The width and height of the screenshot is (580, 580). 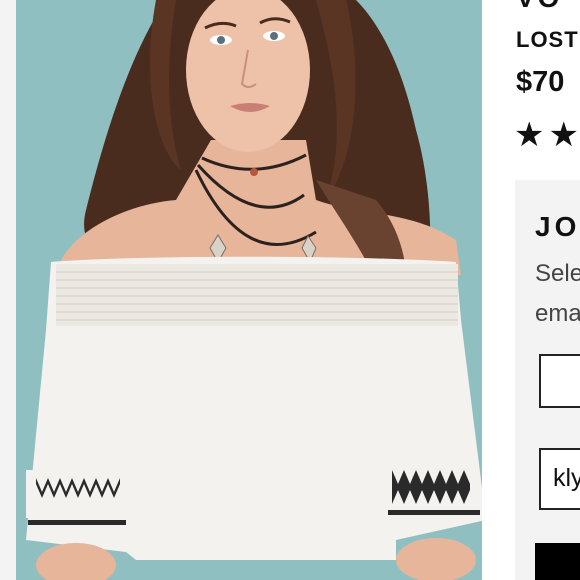 What do you see at coordinates (559, 381) in the screenshot?
I see `size-select` at bounding box center [559, 381].